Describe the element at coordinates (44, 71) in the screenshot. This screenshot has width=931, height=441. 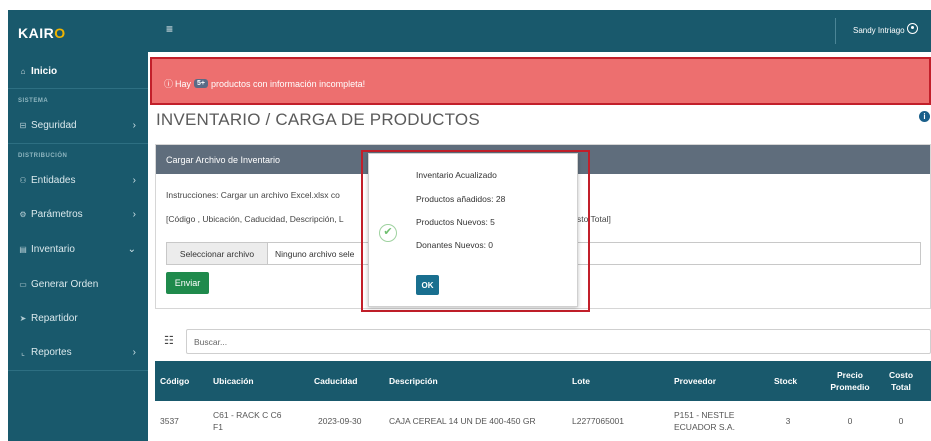
I see `sidebar-item-label: Inicio` at that location.